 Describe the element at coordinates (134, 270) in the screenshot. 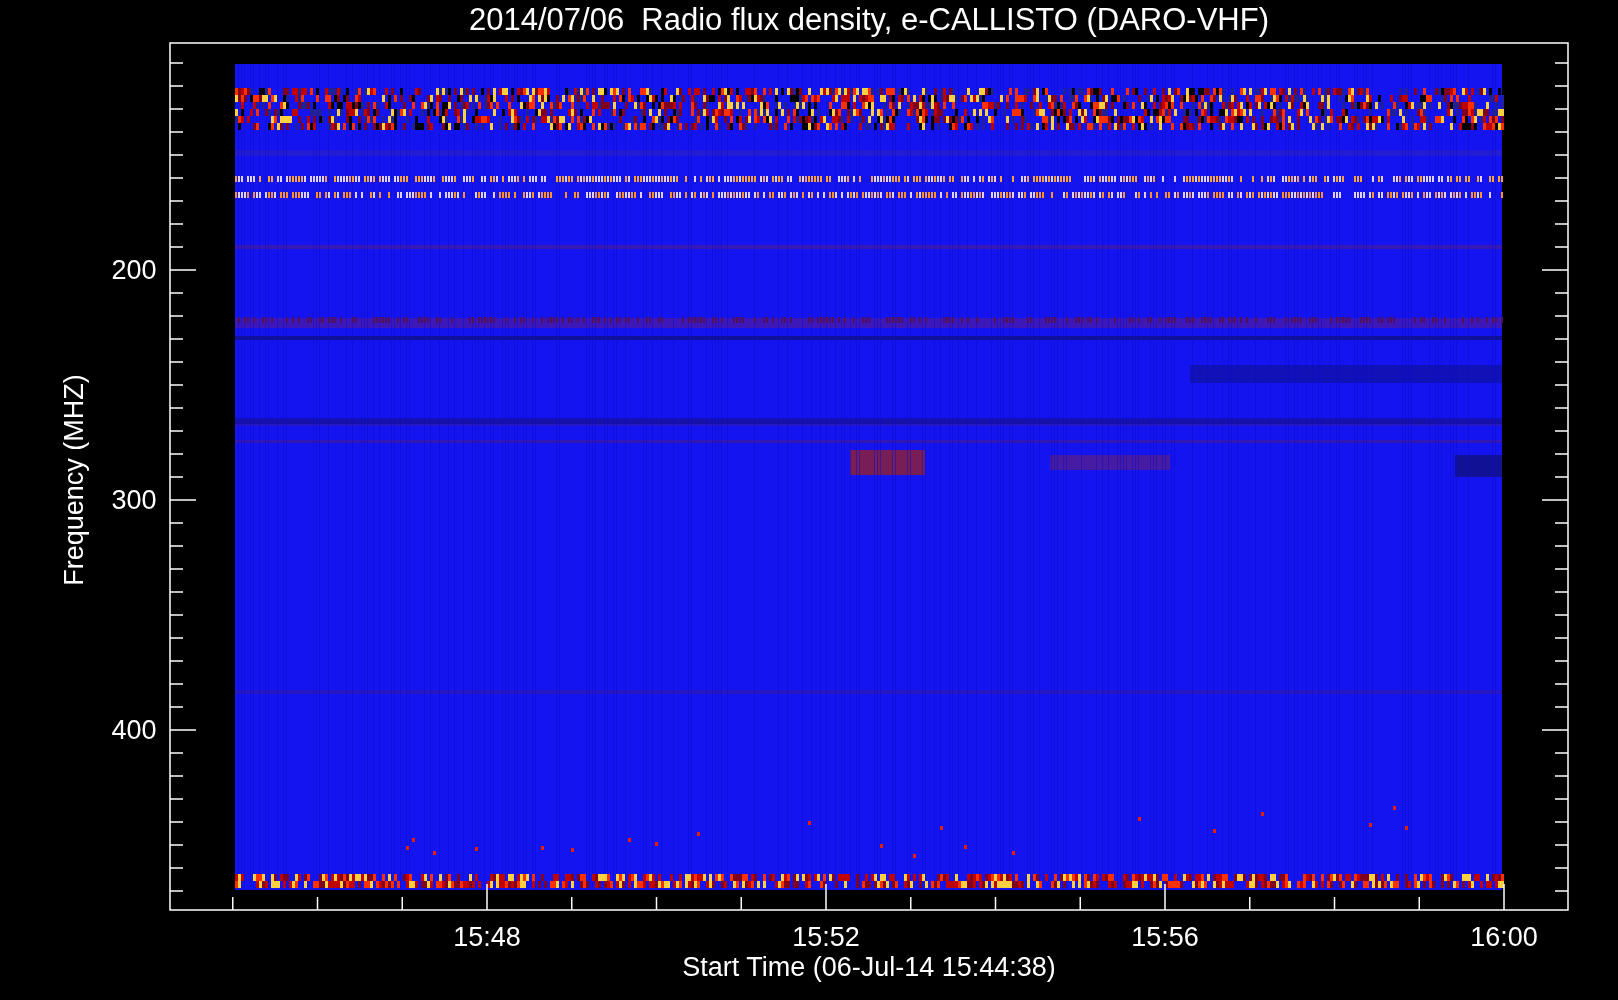

I see `y-tick-label: 200` at that location.